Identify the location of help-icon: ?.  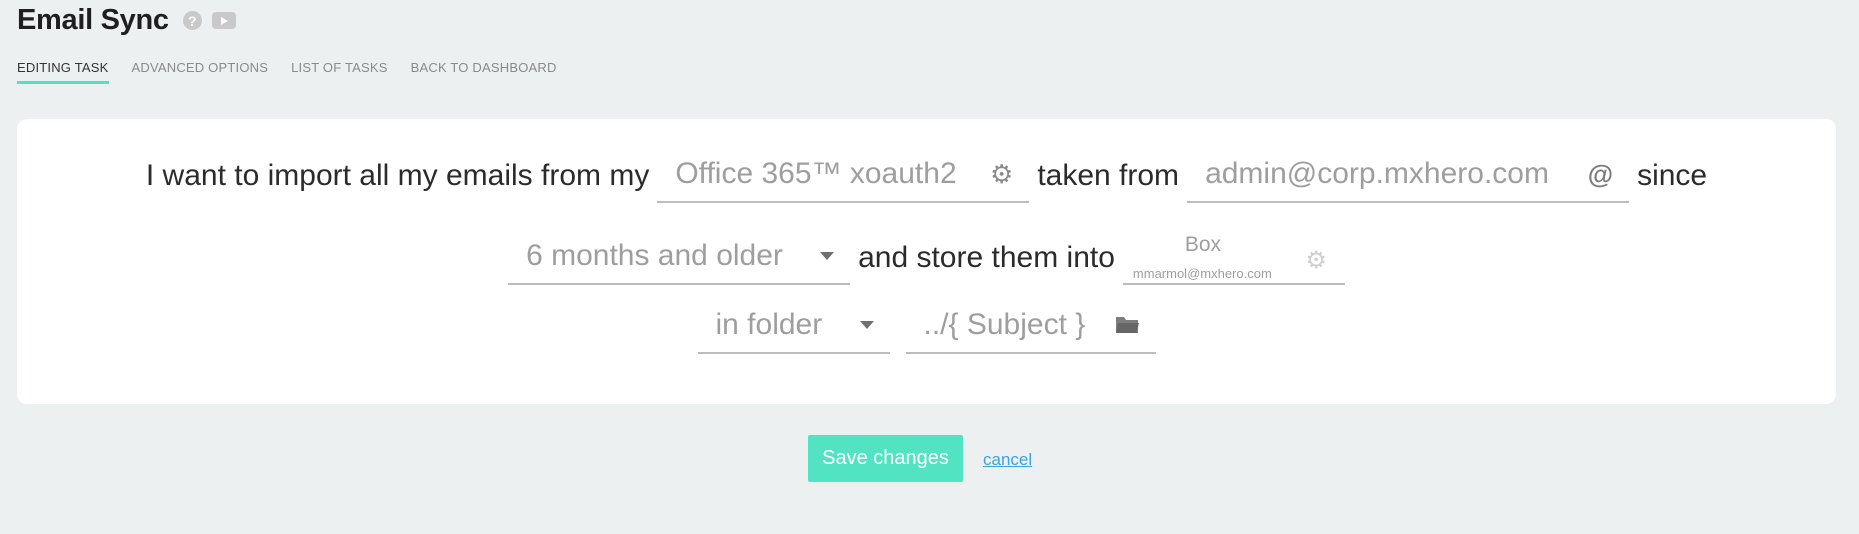
(192, 20).